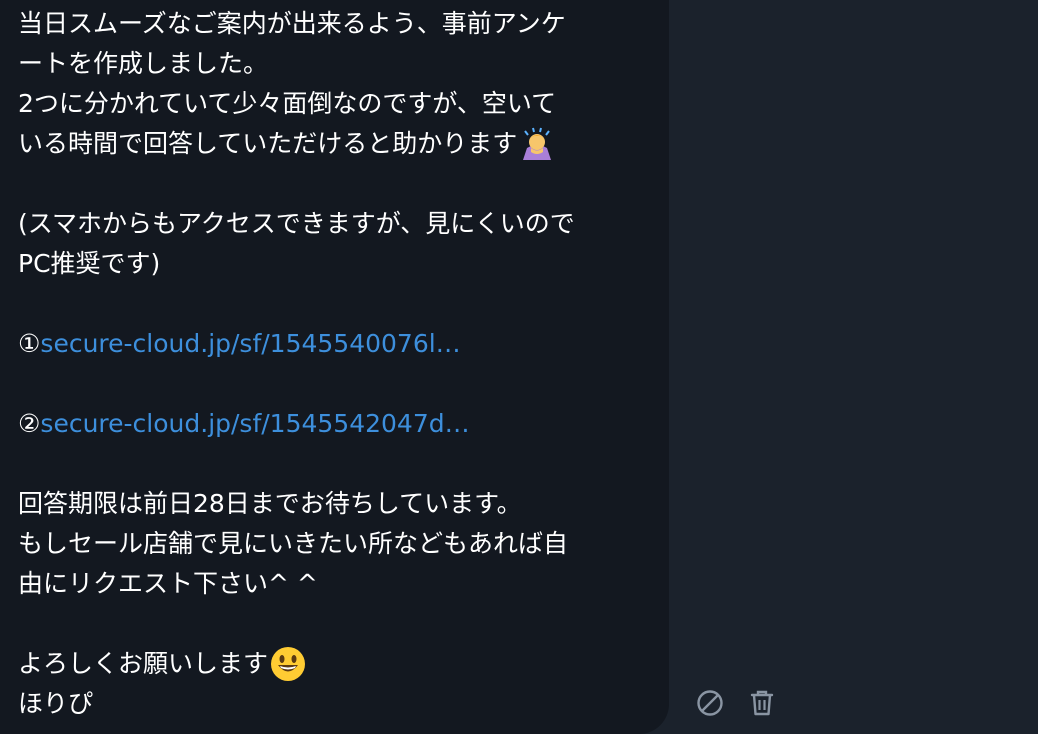  I want to click on link-marker: ①, so click(29, 343).